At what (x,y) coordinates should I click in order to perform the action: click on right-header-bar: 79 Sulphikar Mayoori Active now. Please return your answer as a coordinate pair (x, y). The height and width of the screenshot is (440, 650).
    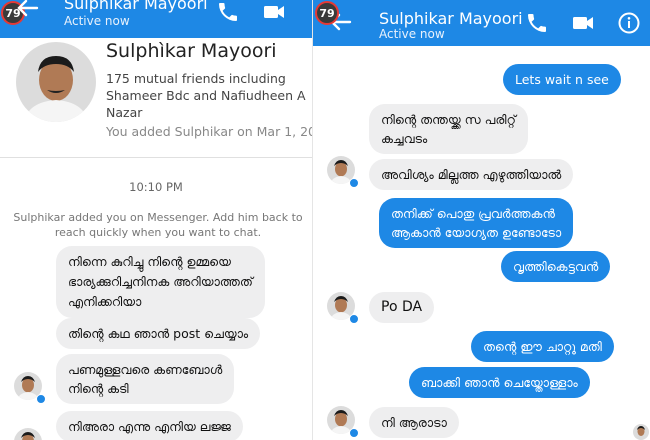
    Looking at the image, I should click on (481, 23).